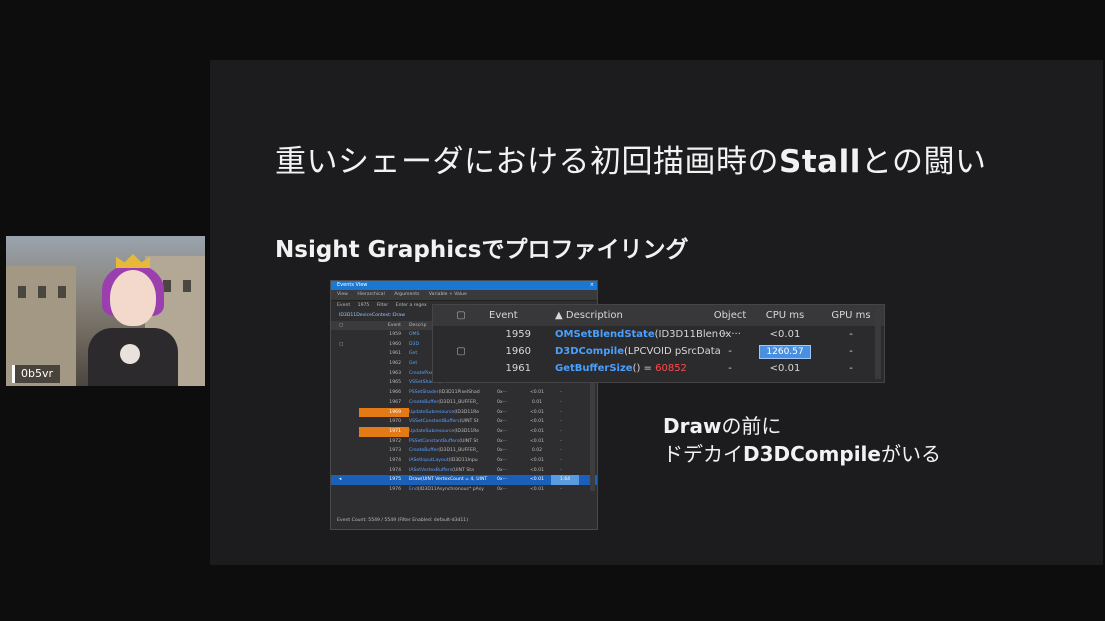  I want to click on event-number: 1975, so click(395, 480).